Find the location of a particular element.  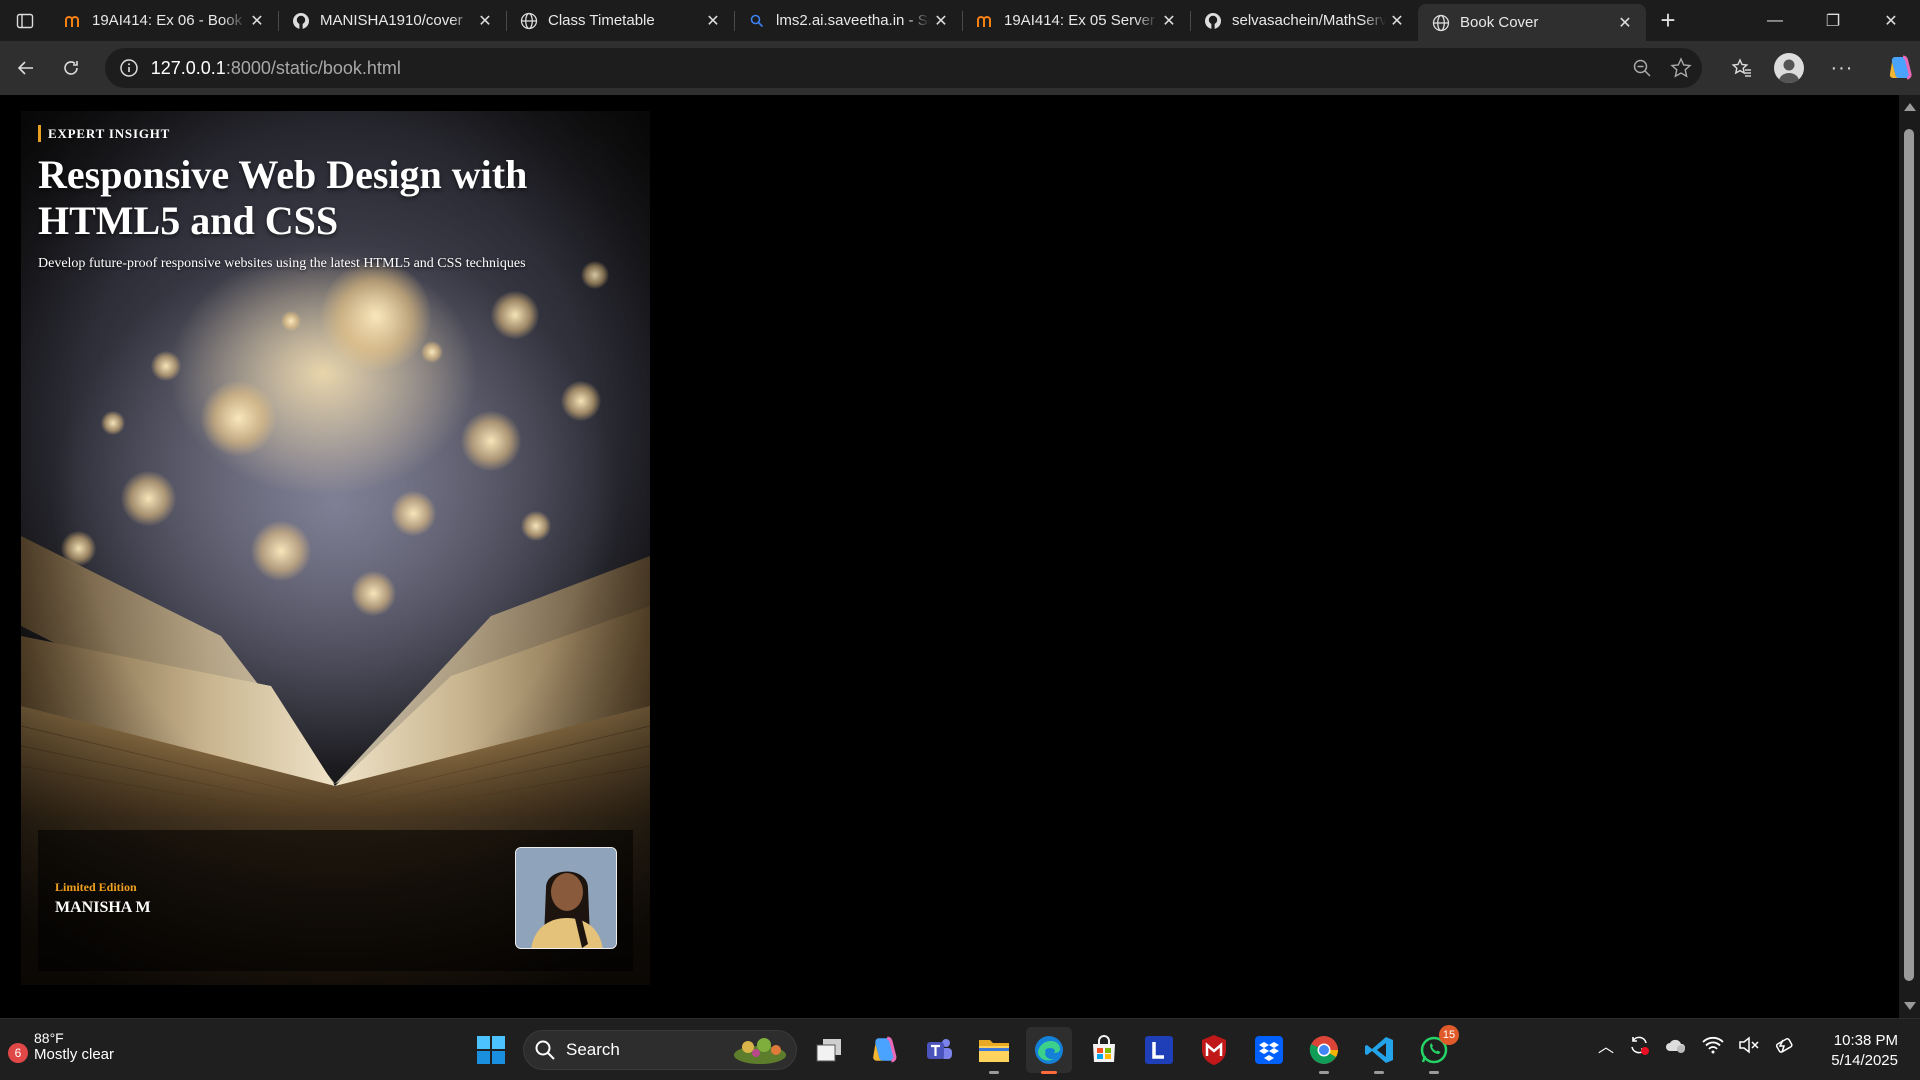

author-portrait is located at coordinates (566, 898).